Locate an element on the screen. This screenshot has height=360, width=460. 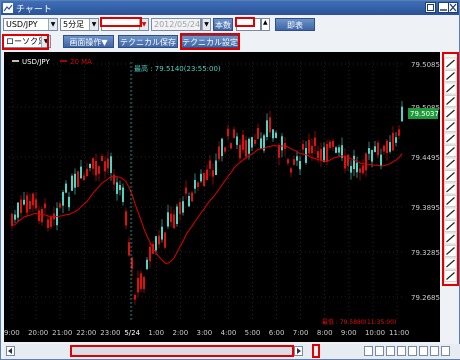
horizontal-line-icon is located at coordinates (450, 101).